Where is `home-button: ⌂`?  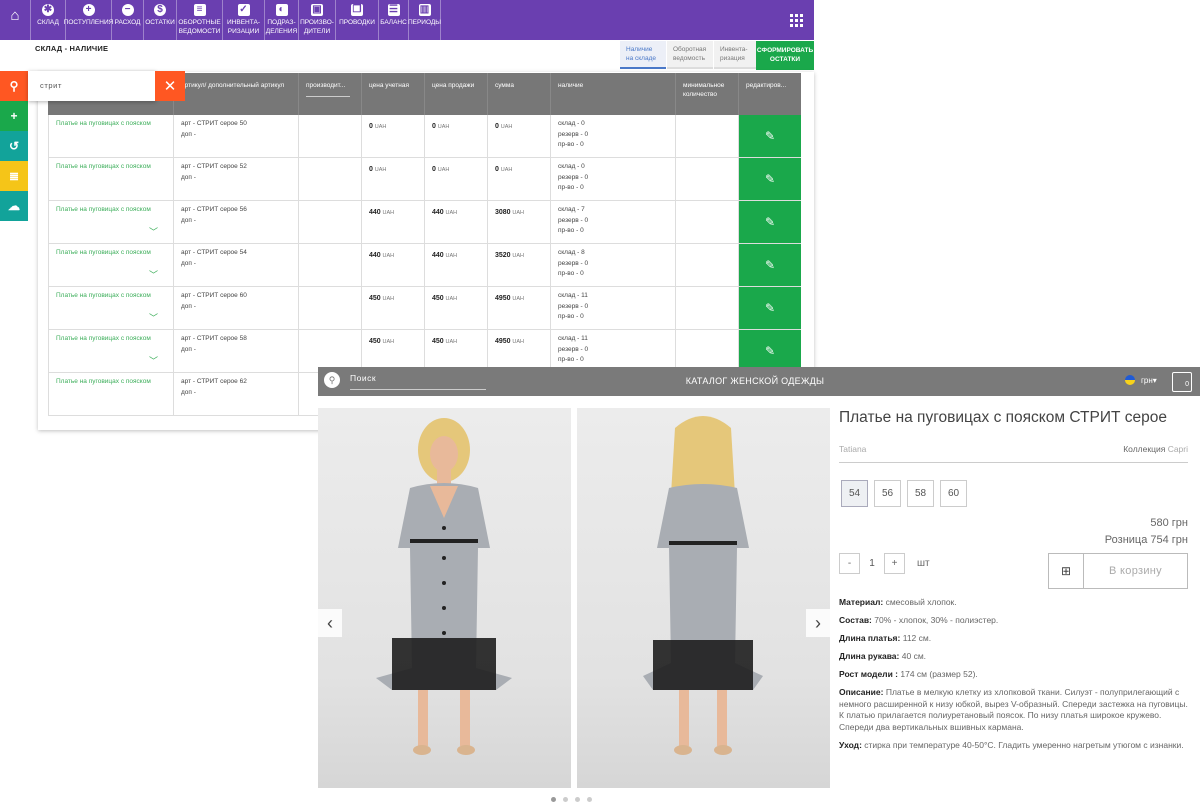
home-button: ⌂ is located at coordinates (15, 20).